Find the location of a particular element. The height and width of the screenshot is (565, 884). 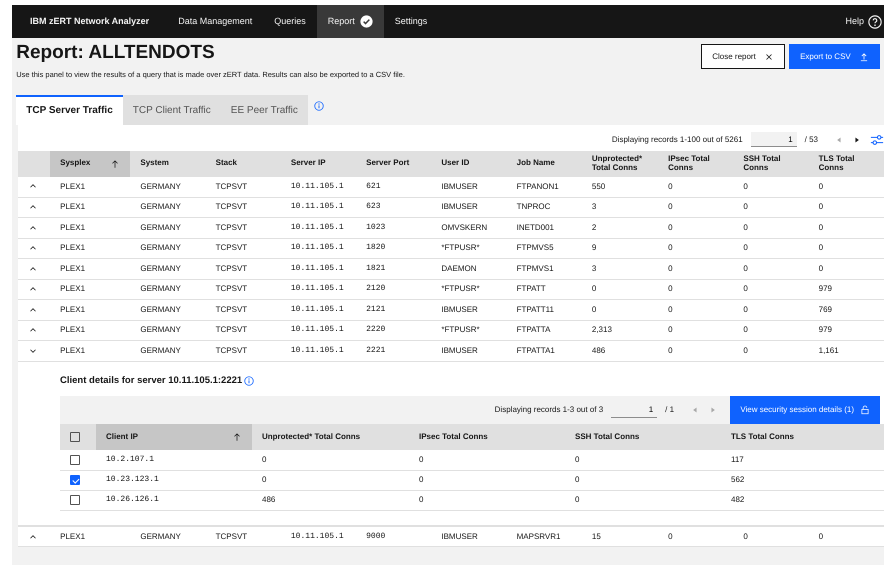

nav-link: Report is located at coordinates (350, 21).